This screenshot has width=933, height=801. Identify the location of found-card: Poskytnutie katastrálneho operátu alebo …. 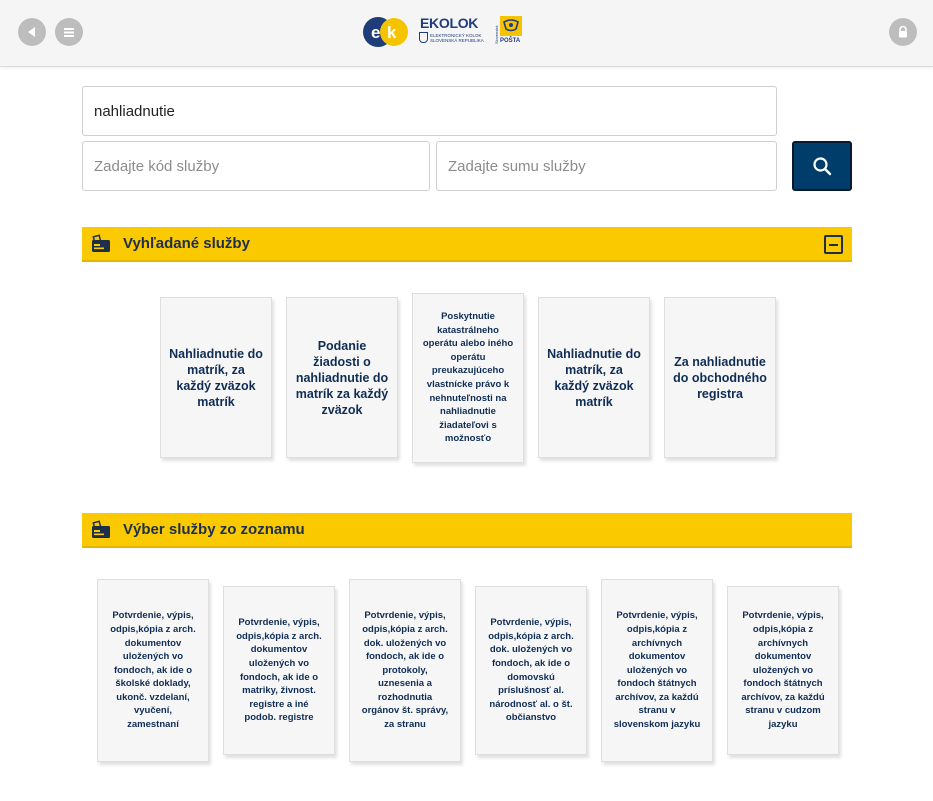
(468, 378).